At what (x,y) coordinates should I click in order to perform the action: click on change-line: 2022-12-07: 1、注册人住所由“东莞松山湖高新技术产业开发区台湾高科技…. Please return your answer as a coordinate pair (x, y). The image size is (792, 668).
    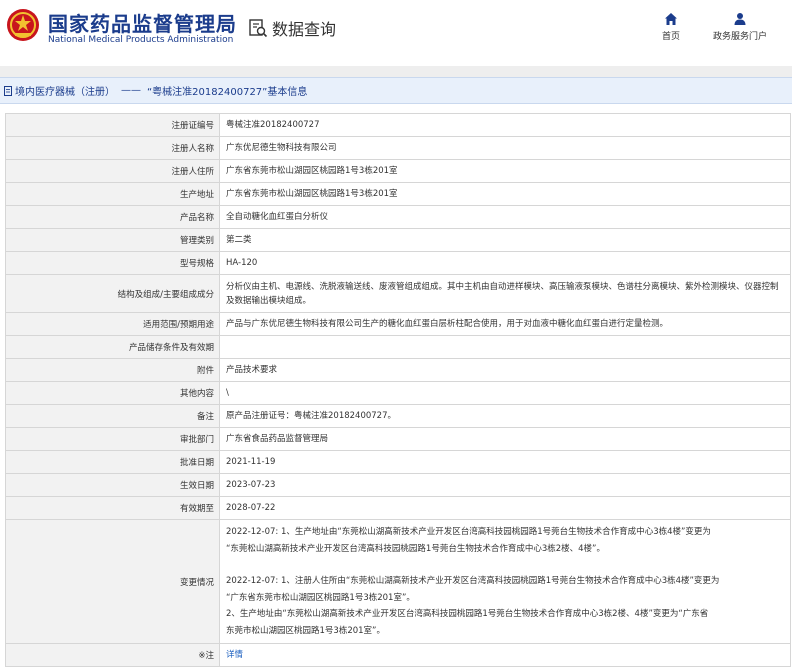
    Looking at the image, I should click on (473, 581).